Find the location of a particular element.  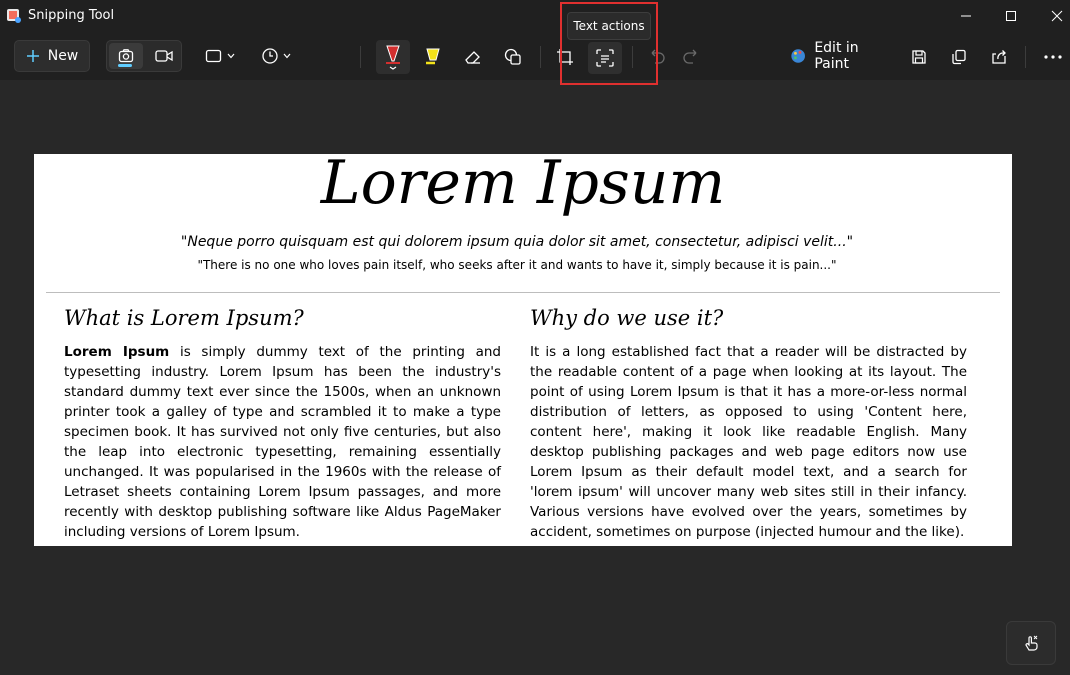

text-actions-button is located at coordinates (605, 58).